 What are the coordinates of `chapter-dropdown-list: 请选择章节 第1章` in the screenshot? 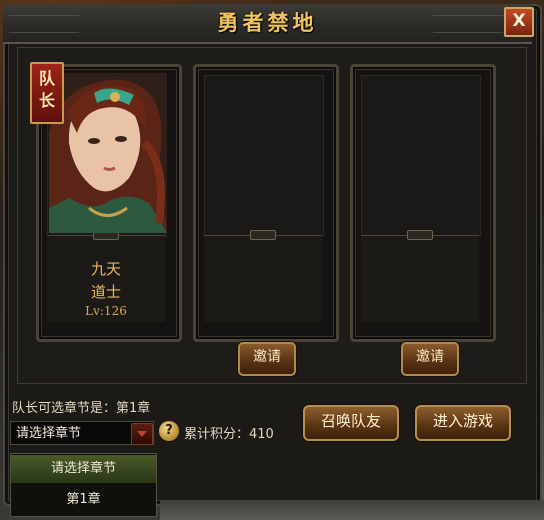 It's located at (83, 485).